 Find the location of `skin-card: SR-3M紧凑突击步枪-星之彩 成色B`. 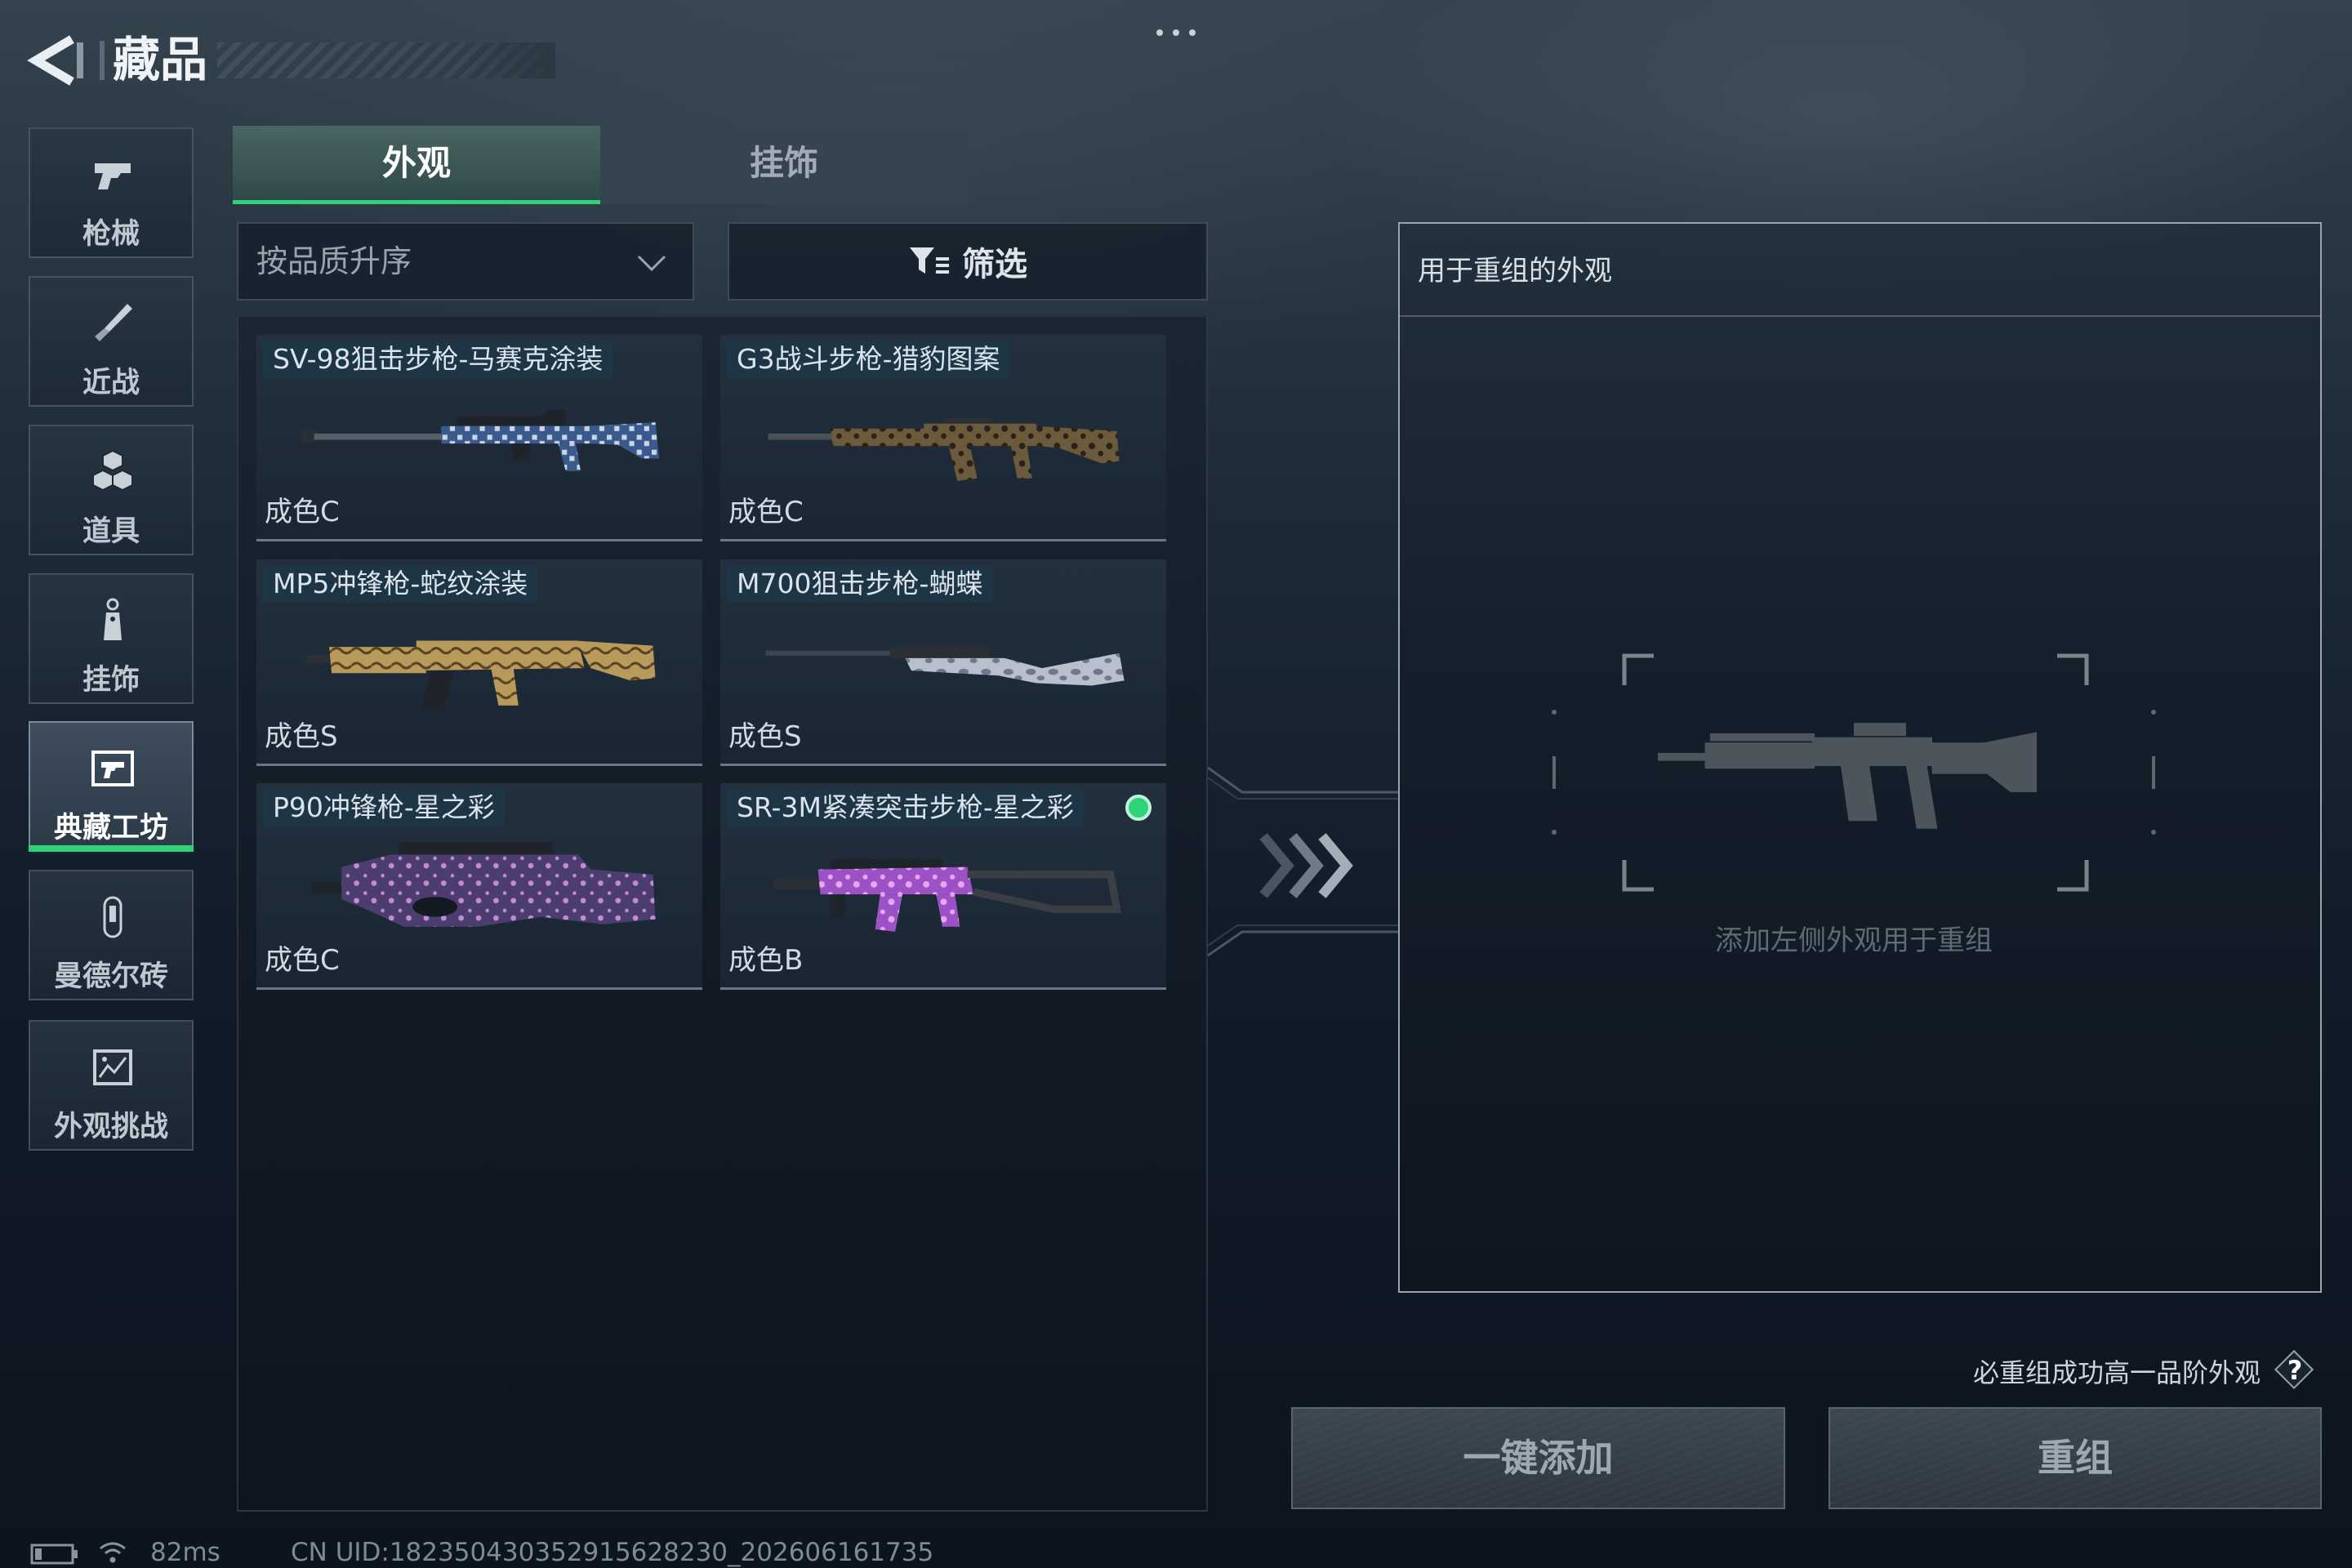

skin-card: SR-3M紧凑突击步枪-星之彩 成色B is located at coordinates (943, 887).